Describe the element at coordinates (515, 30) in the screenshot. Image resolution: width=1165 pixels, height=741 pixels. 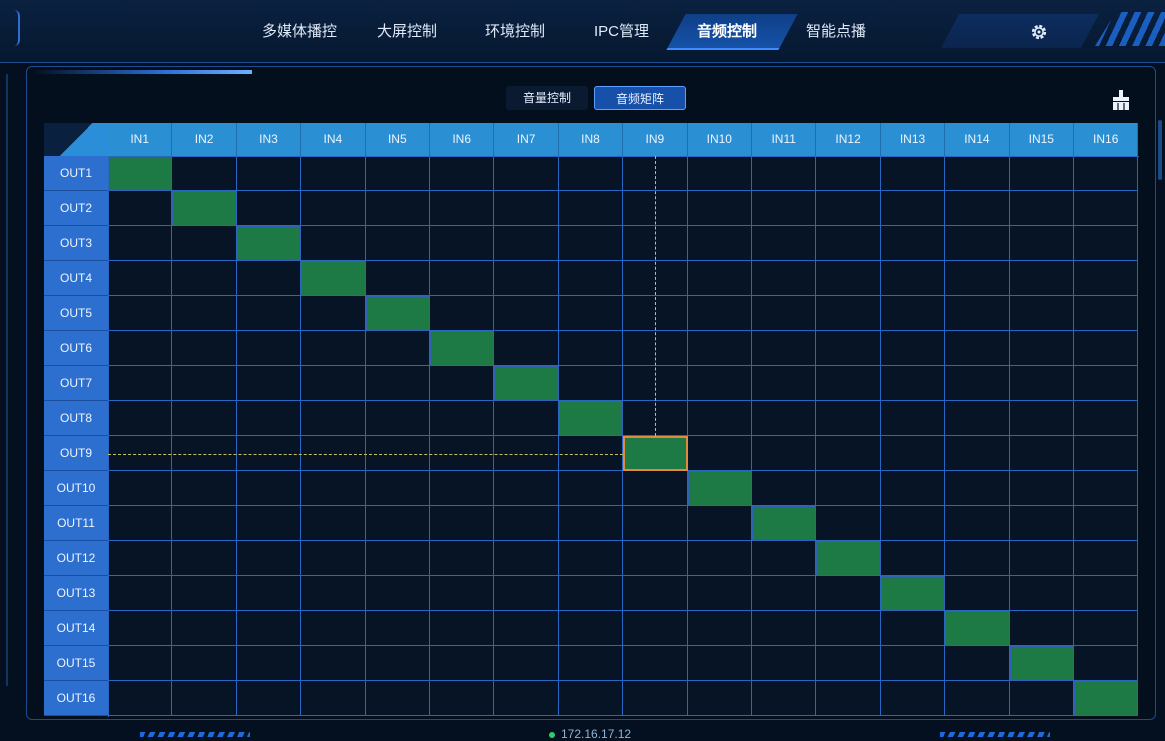
I see `nav-item-environment: 环境控制` at that location.